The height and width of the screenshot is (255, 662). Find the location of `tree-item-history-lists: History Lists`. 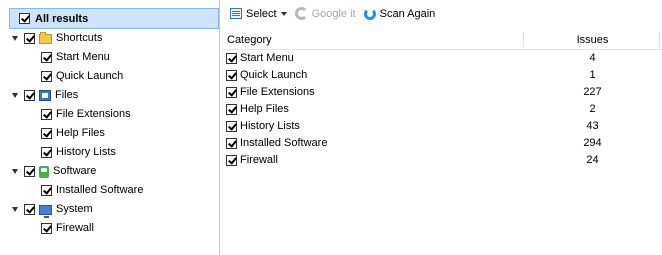

tree-item-history-lists: History Lists is located at coordinates (78, 152).